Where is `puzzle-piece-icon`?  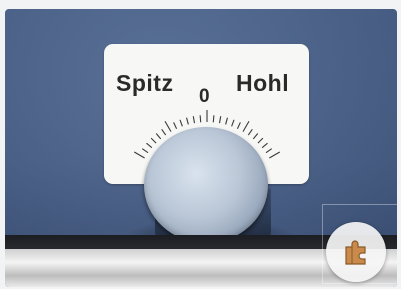 puzzle-piece-icon is located at coordinates (355, 252).